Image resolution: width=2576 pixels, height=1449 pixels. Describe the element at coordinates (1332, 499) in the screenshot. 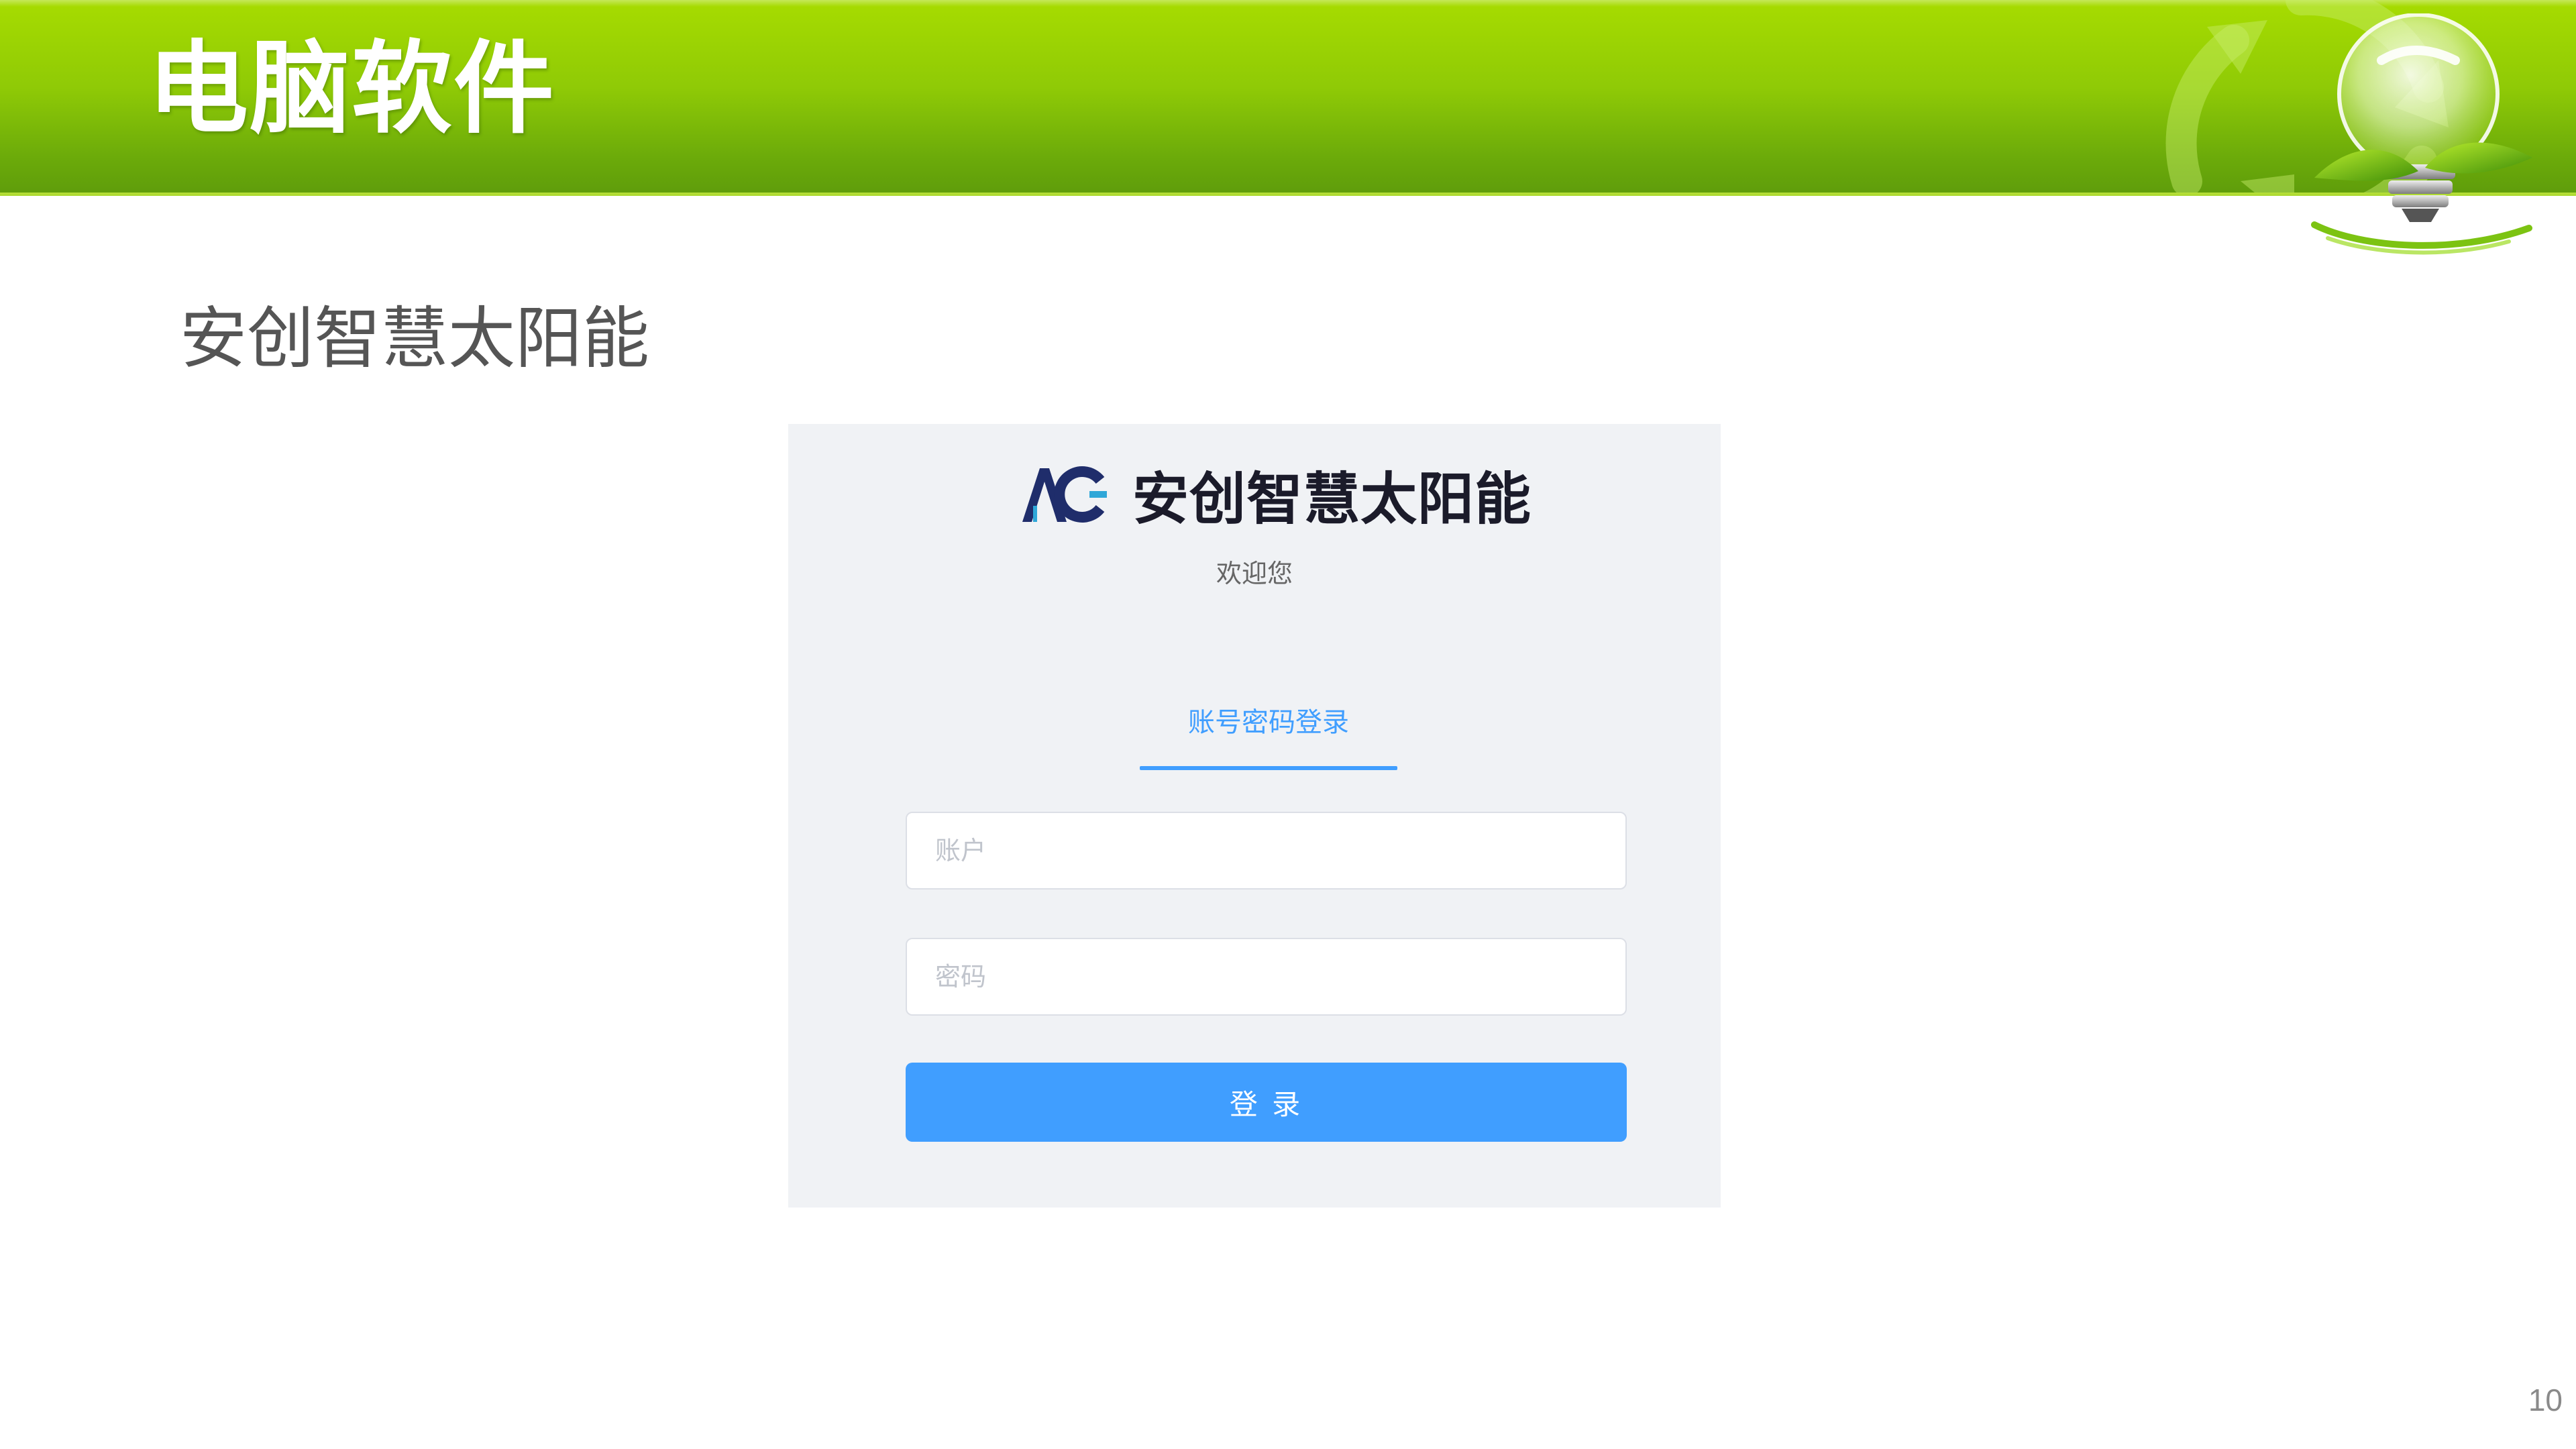

I see `brand-name: 安创智慧太阳能` at that location.